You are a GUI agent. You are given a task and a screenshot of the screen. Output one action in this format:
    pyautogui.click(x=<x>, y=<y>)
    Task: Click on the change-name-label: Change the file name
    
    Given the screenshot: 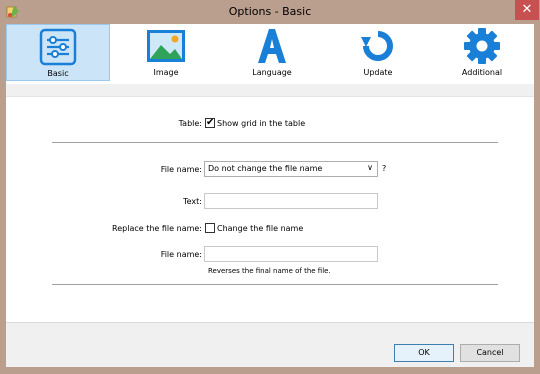 What is the action you would take?
    pyautogui.click(x=260, y=228)
    